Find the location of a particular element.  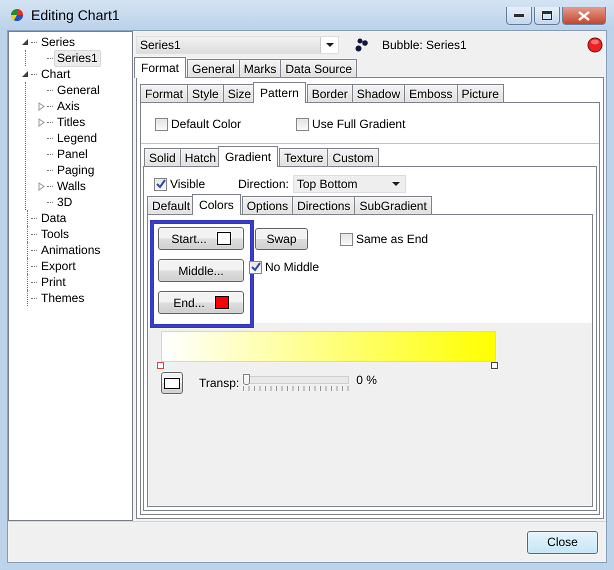

tab: Colors is located at coordinates (216, 204).